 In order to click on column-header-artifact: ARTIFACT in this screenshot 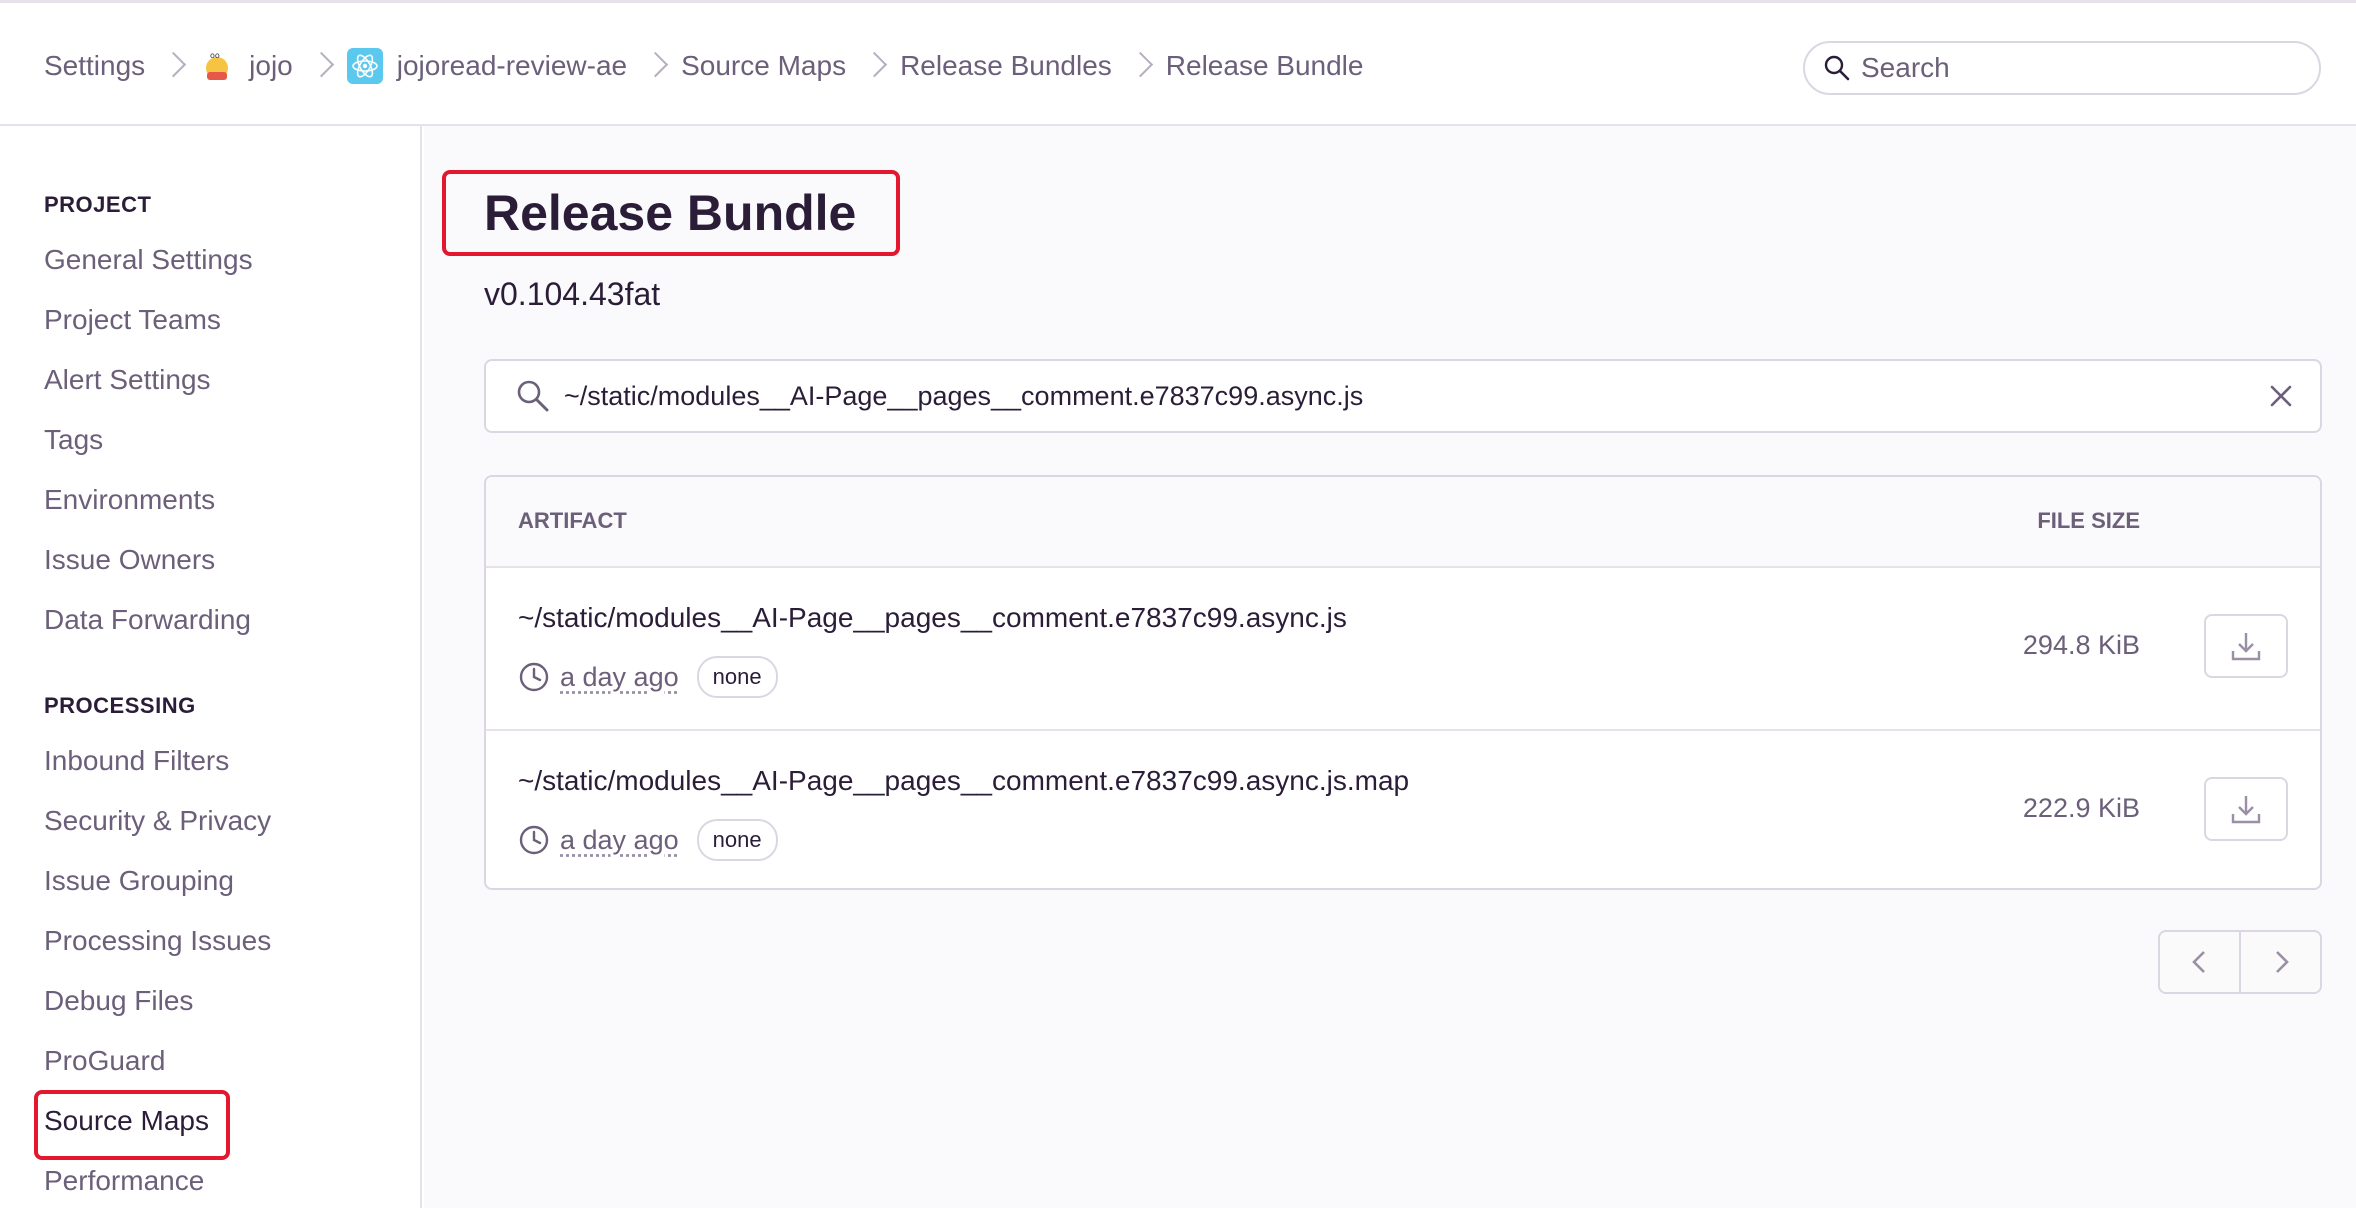, I will do `click(572, 520)`.